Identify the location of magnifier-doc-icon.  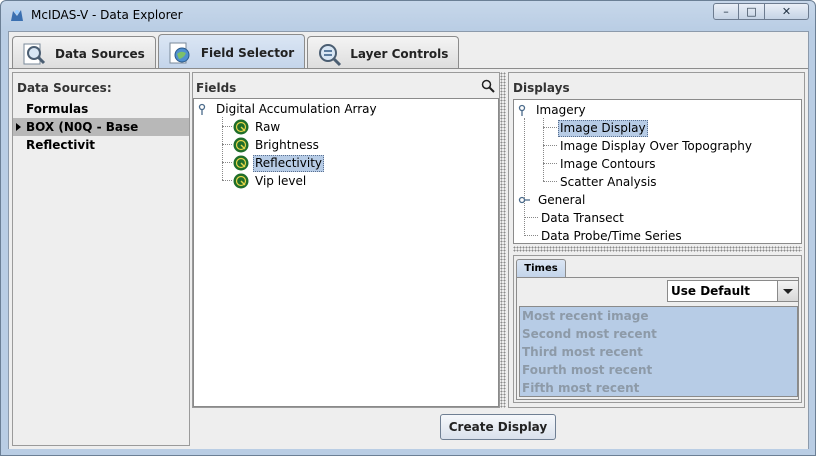
(34, 53).